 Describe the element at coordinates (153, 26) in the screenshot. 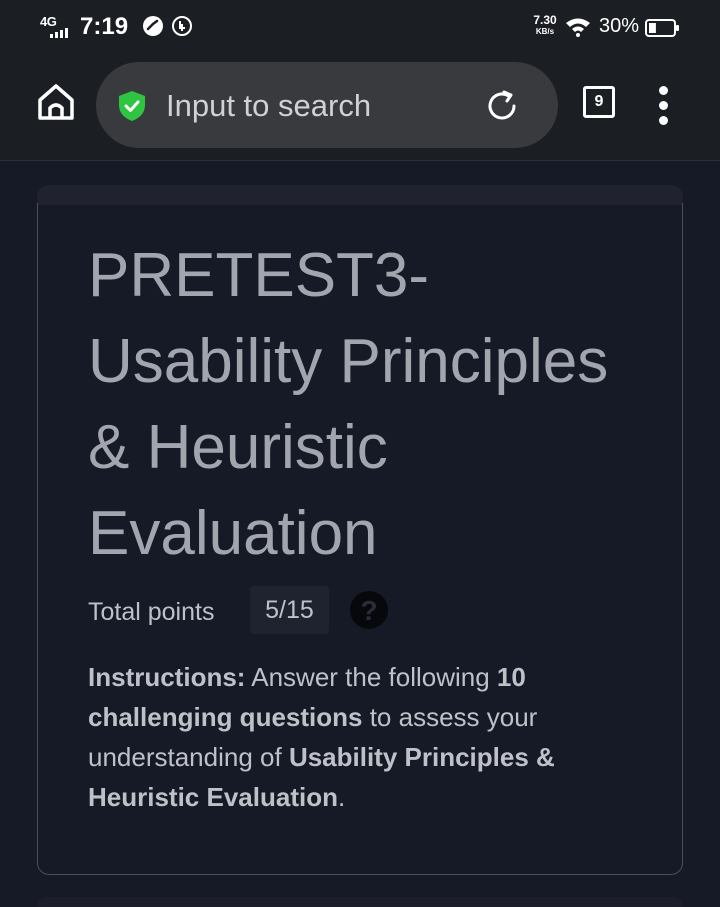

I see `speedometer-icon` at that location.